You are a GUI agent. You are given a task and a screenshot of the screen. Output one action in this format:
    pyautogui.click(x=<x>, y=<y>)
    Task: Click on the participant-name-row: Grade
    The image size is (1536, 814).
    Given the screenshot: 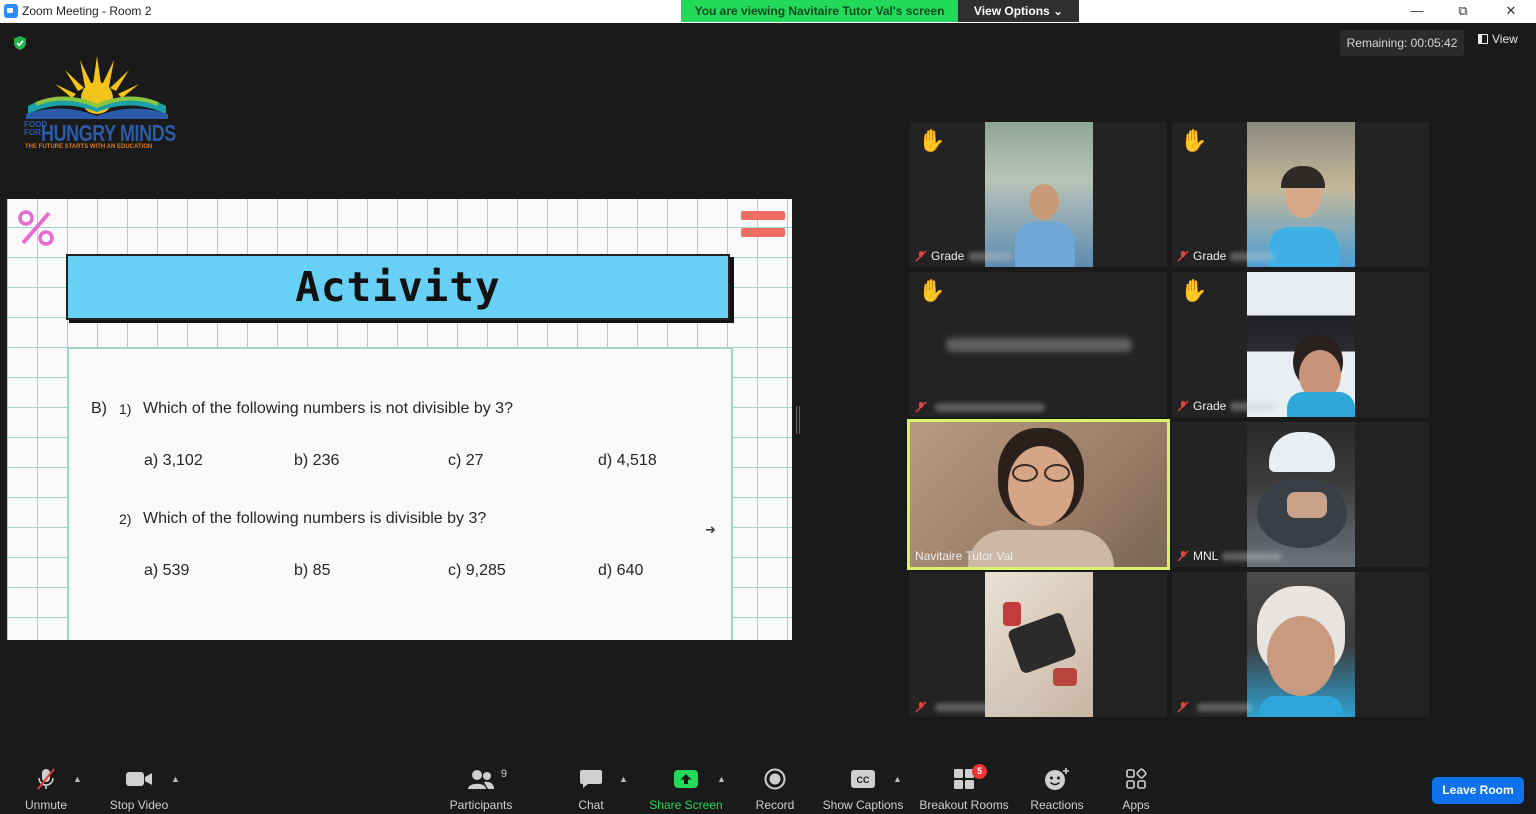 What is the action you would take?
    pyautogui.click(x=1226, y=256)
    